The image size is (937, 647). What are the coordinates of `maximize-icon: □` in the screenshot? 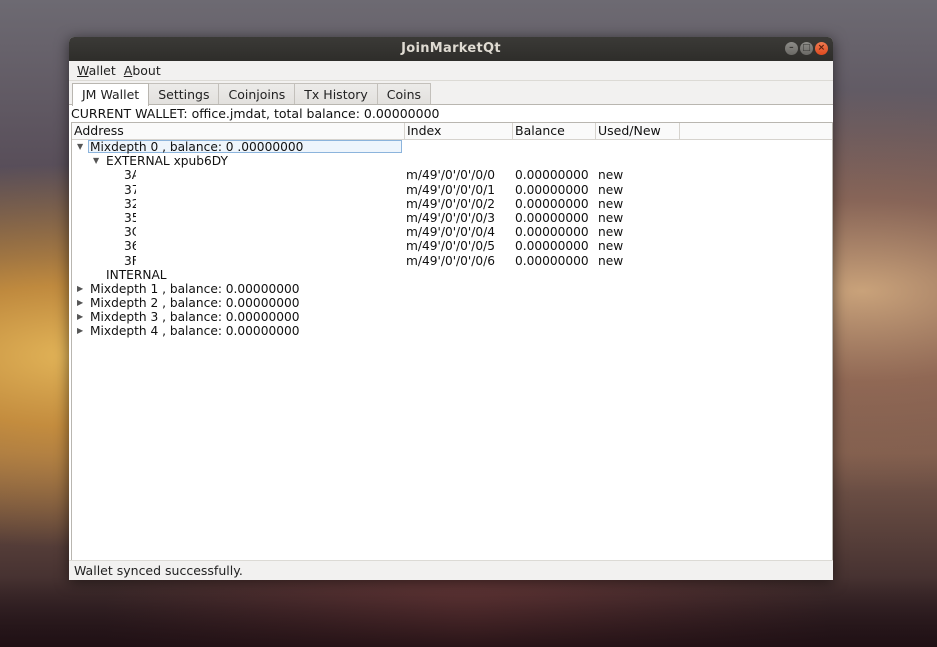 It's located at (806, 48).